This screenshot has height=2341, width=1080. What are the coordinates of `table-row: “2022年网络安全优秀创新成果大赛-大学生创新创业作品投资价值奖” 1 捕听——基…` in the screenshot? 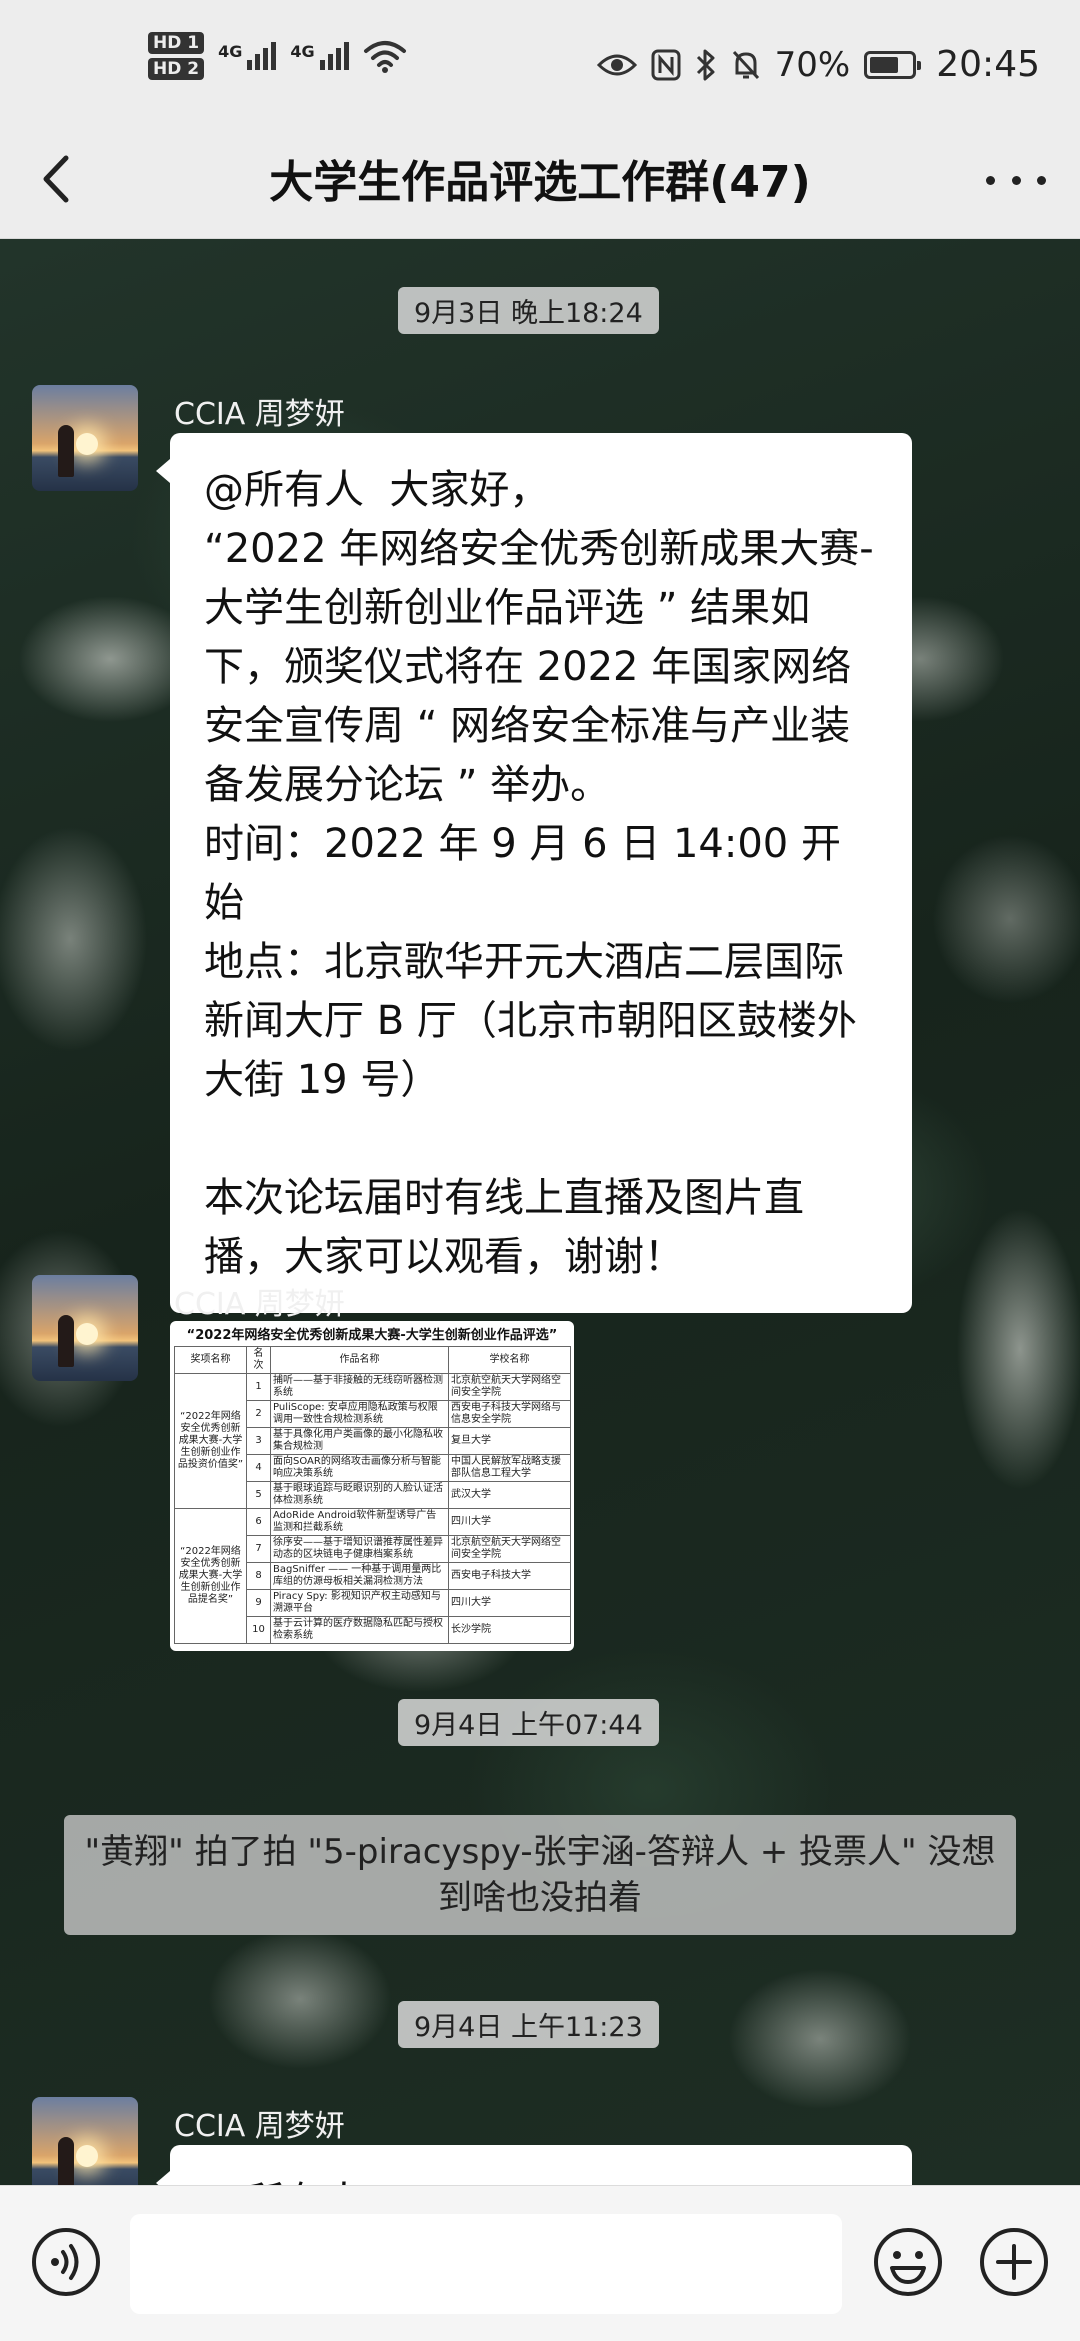 It's located at (372, 1441).